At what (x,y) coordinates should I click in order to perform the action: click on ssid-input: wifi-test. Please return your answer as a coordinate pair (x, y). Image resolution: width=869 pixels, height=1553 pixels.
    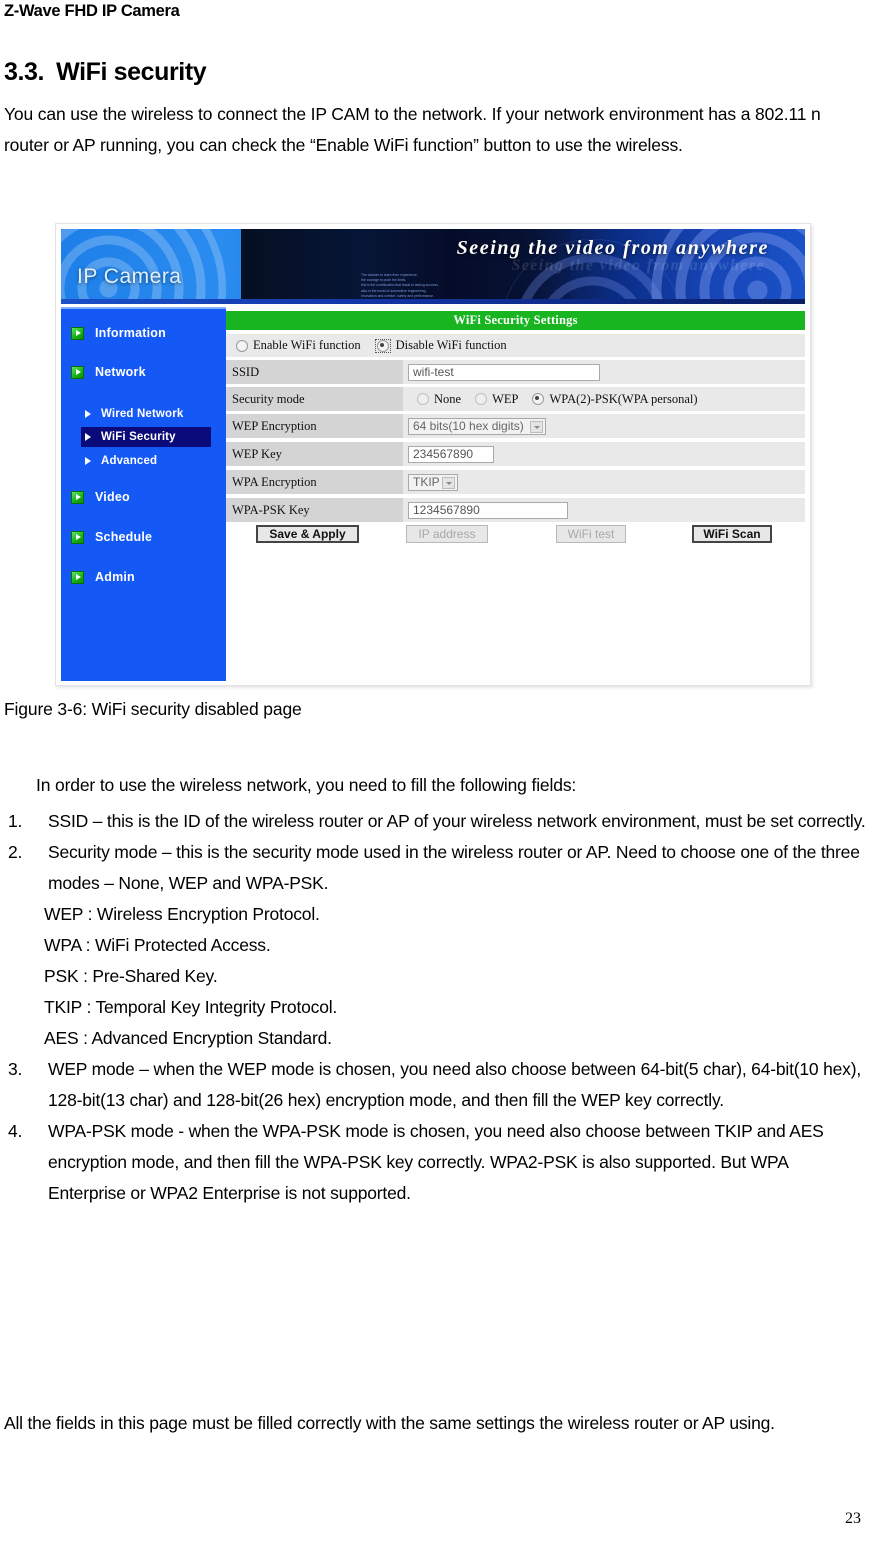
    Looking at the image, I should click on (504, 372).